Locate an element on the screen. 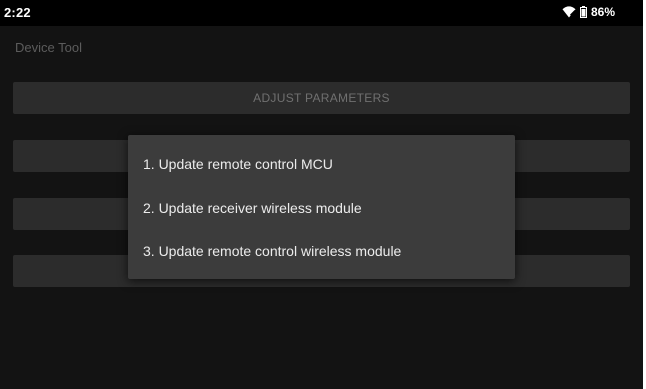 Image resolution: width=646 pixels, height=389 pixels. status-time: 2:22 is located at coordinates (17, 12).